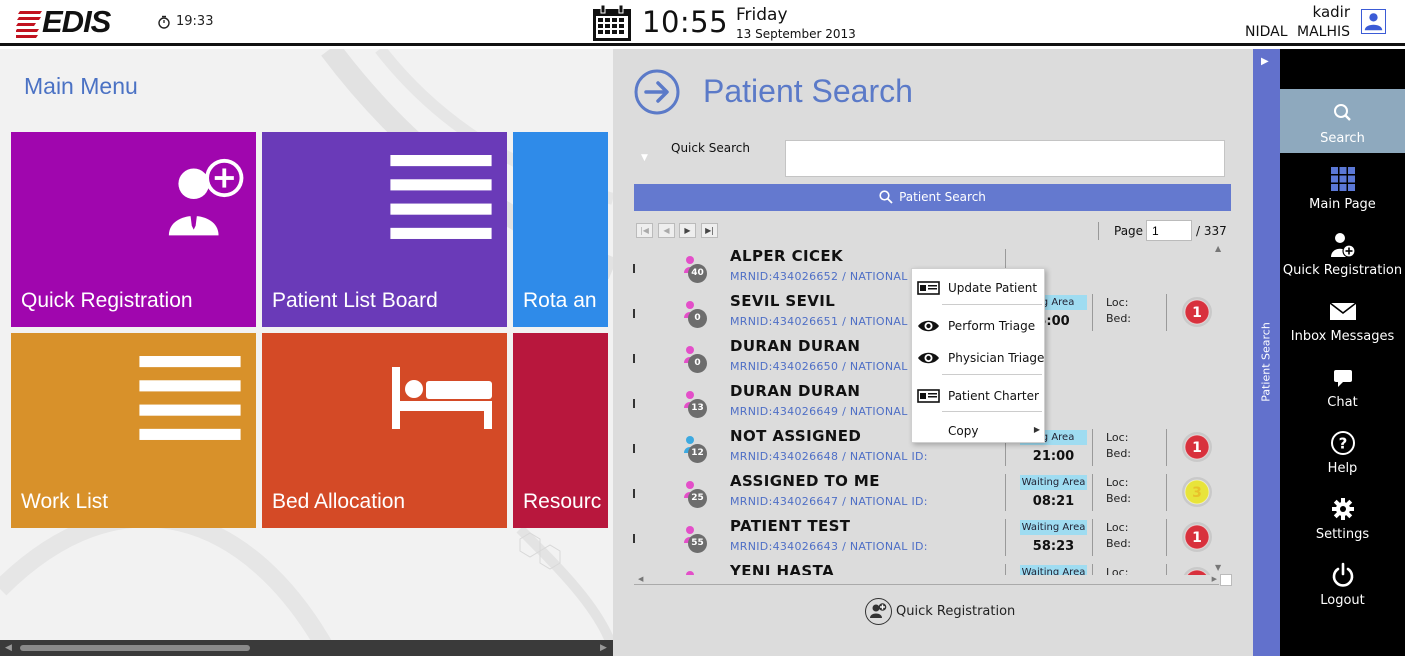 This screenshot has height=656, width=1405. What do you see at coordinates (562, 501) in the screenshot?
I see `tile-label: Resourc` at bounding box center [562, 501].